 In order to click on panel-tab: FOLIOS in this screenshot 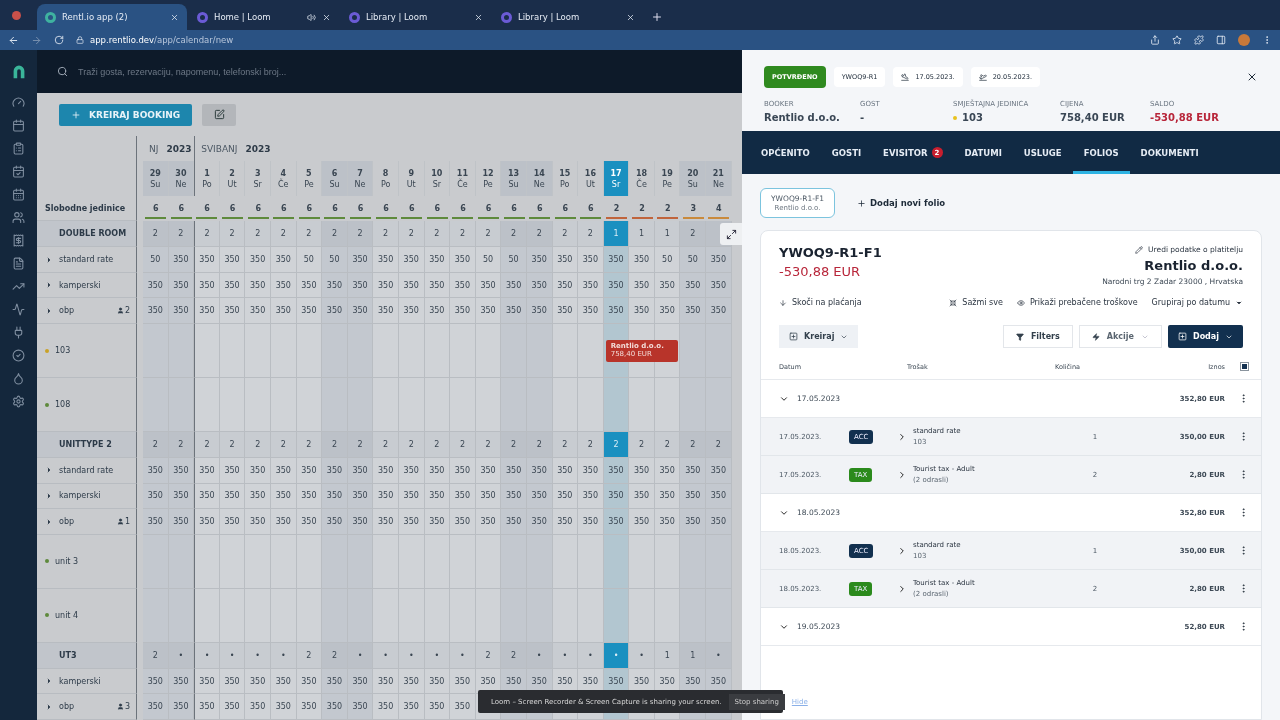, I will do `click(1101, 152)`.